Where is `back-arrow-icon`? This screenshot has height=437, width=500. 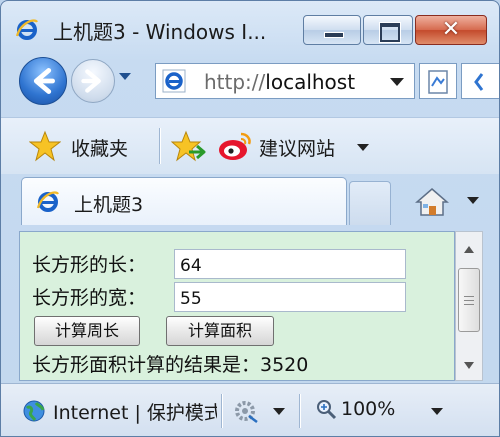
back-arrow-icon is located at coordinates (44, 81).